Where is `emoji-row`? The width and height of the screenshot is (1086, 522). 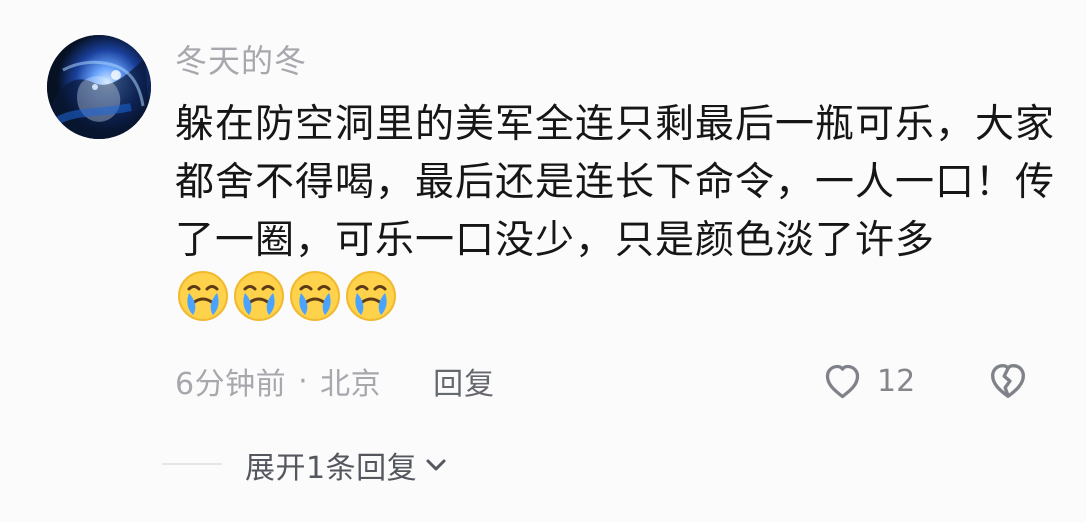 emoji-row is located at coordinates (287, 296).